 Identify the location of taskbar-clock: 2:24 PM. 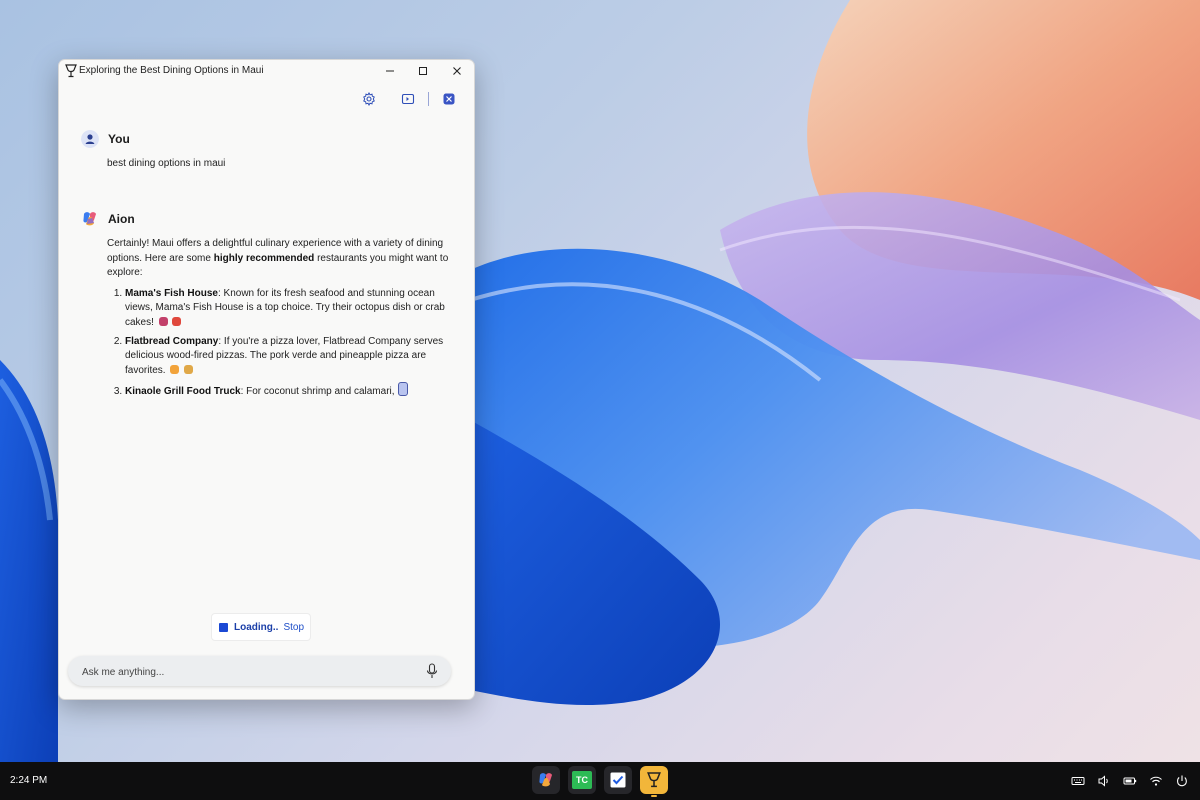
(28, 780).